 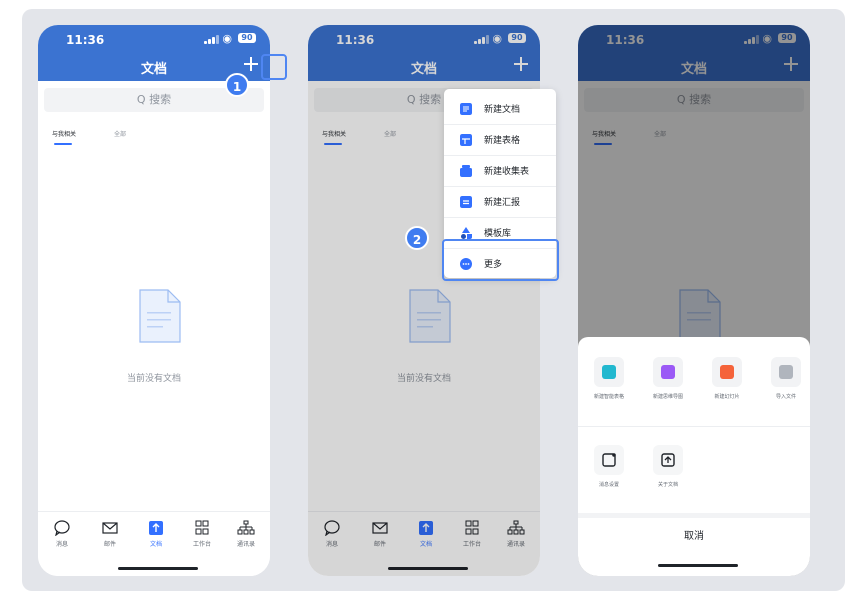 What do you see at coordinates (227, 38) in the screenshot?
I see `wifi-icon: ◉` at bounding box center [227, 38].